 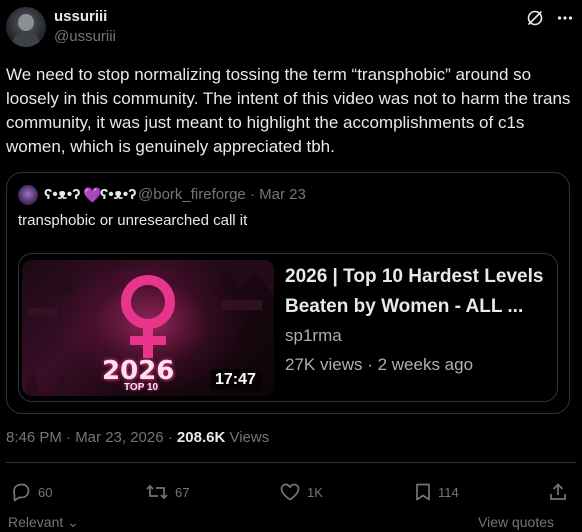 I want to click on bookmark-icon, so click(x=423, y=492).